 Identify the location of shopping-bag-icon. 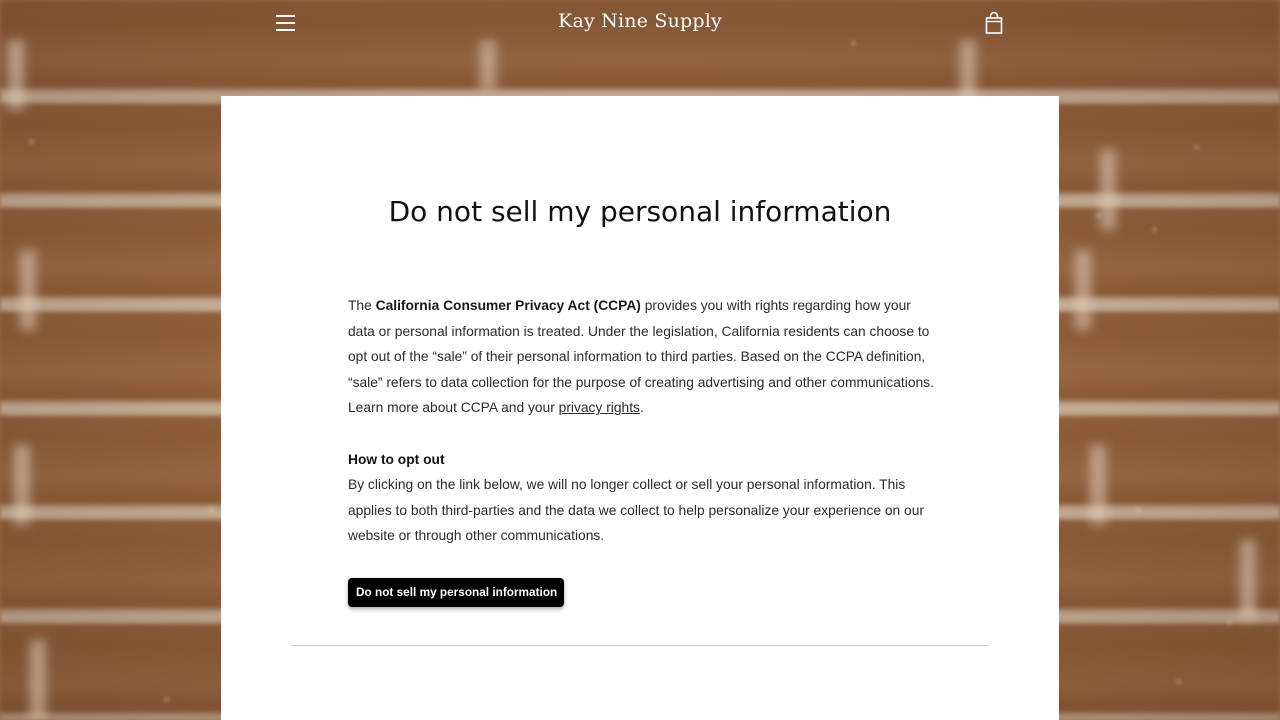
(994, 23).